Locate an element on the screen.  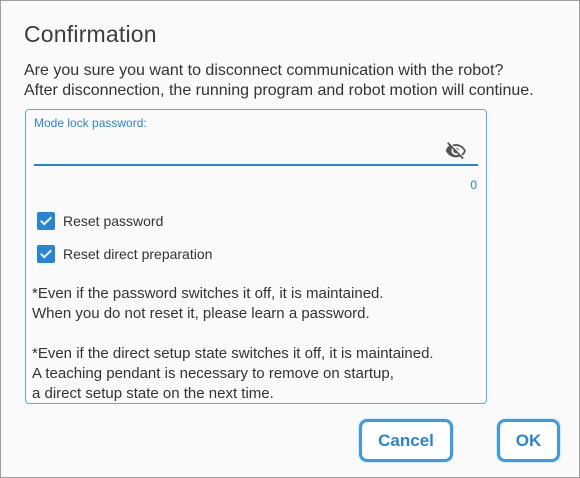
reset-direct-preparation-label: Reset direct preparation is located at coordinates (138, 254).